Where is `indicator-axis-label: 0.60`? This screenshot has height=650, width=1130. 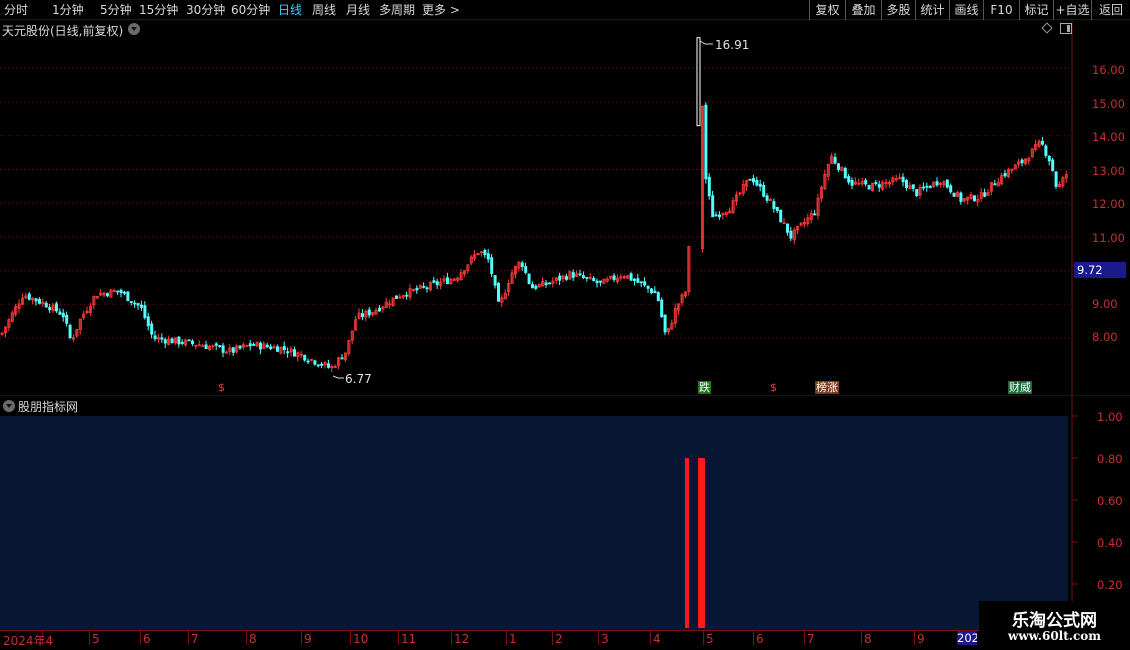
indicator-axis-label: 0.60 is located at coordinates (1110, 501).